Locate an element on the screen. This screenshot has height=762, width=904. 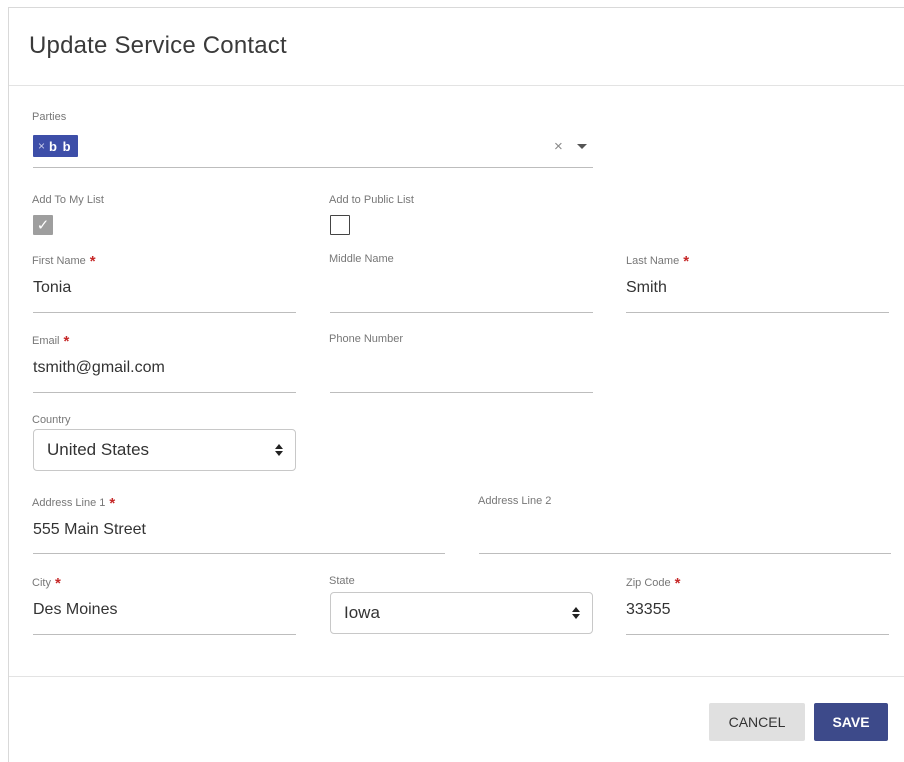
save-button: SAVE is located at coordinates (851, 722).